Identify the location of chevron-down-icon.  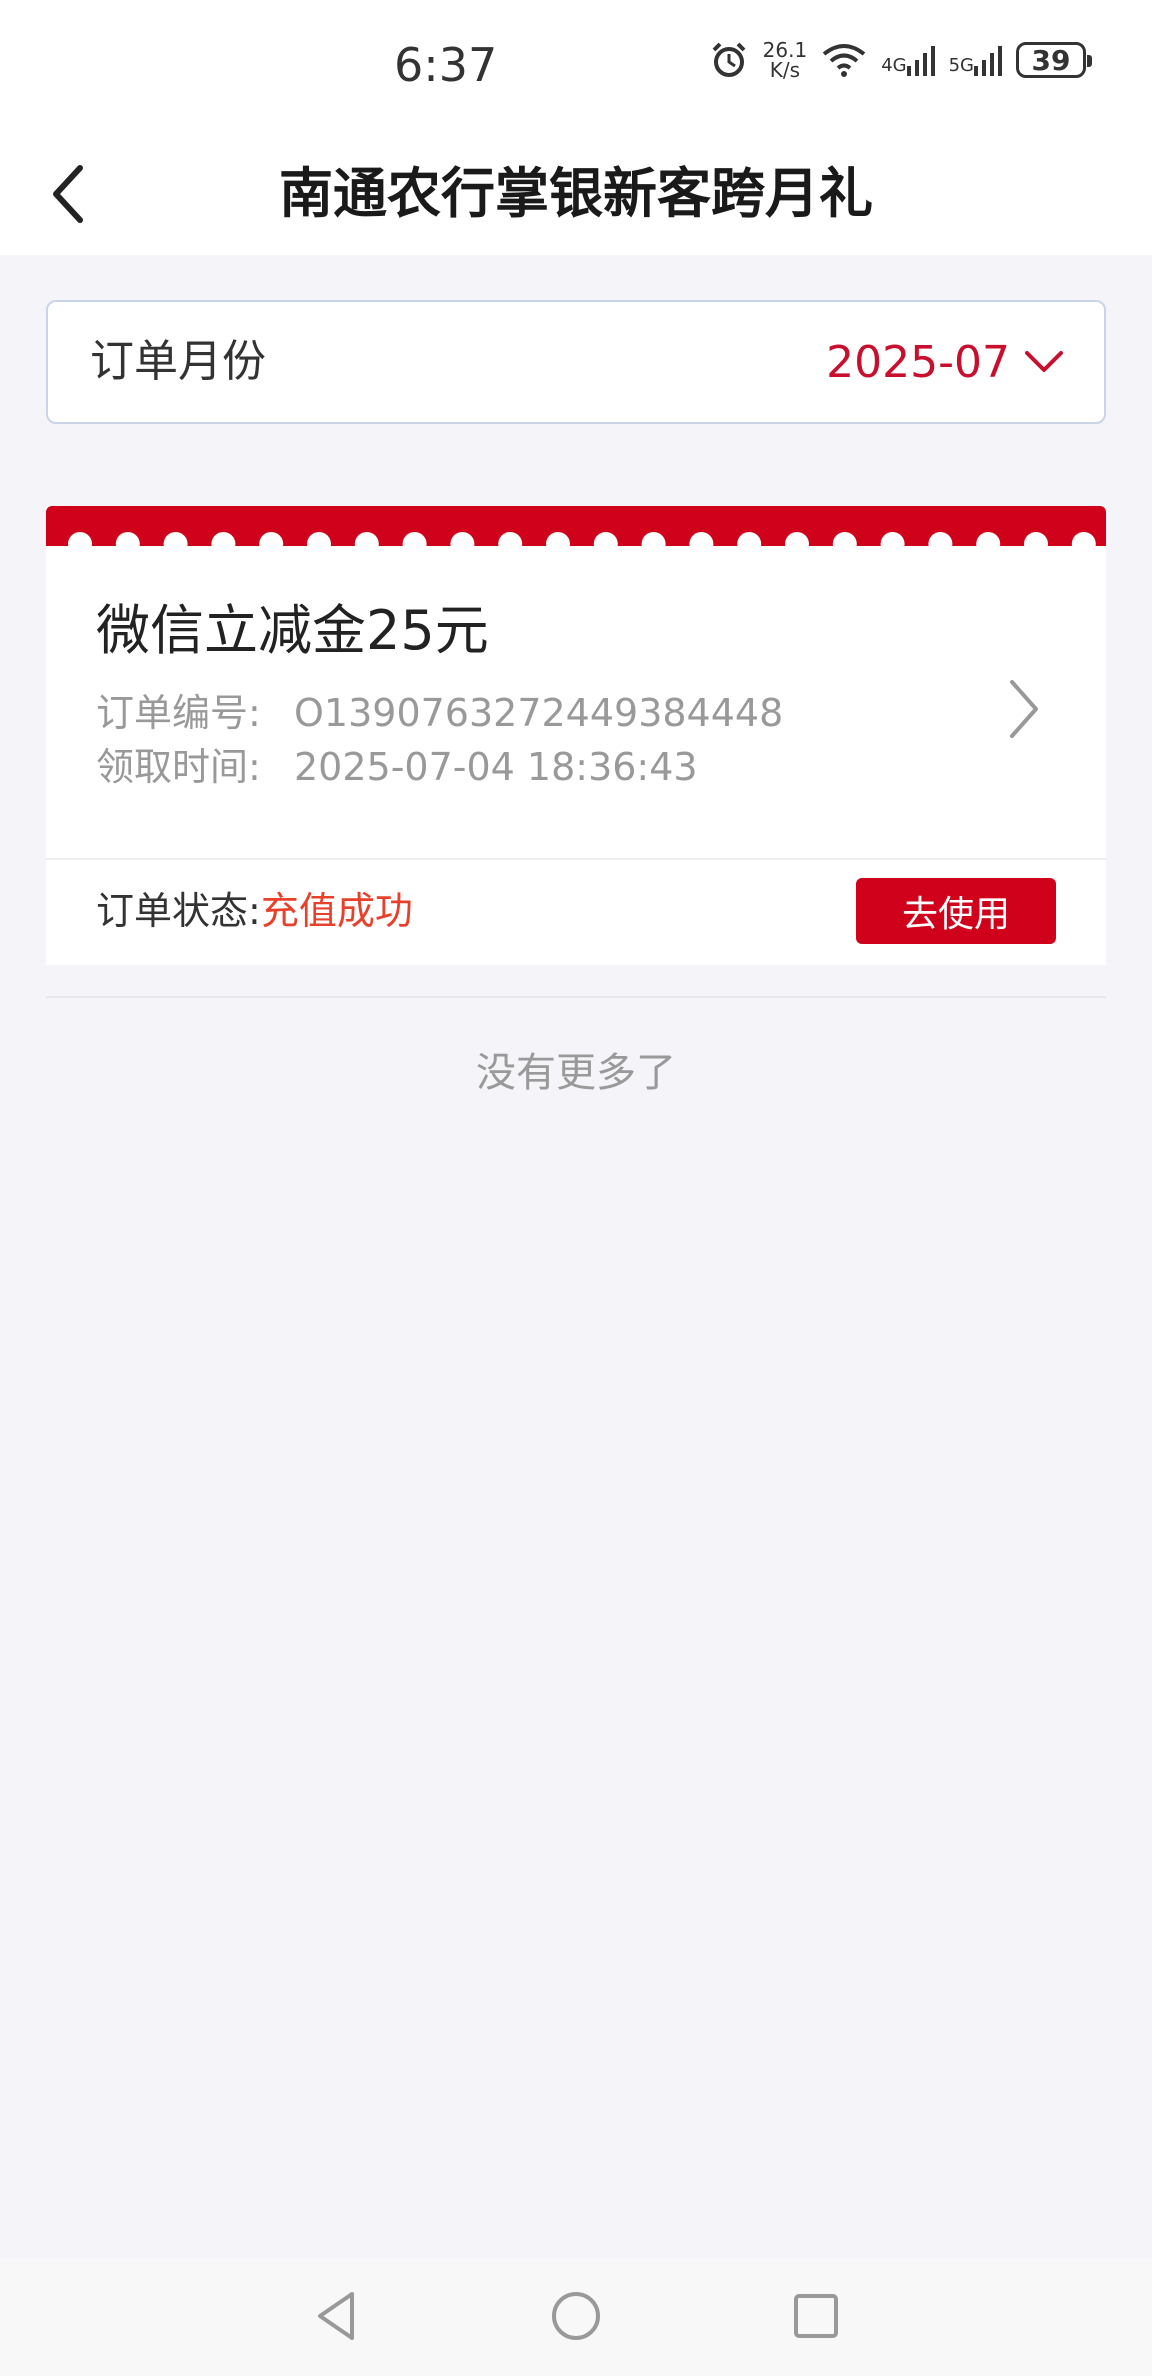
(1044, 361).